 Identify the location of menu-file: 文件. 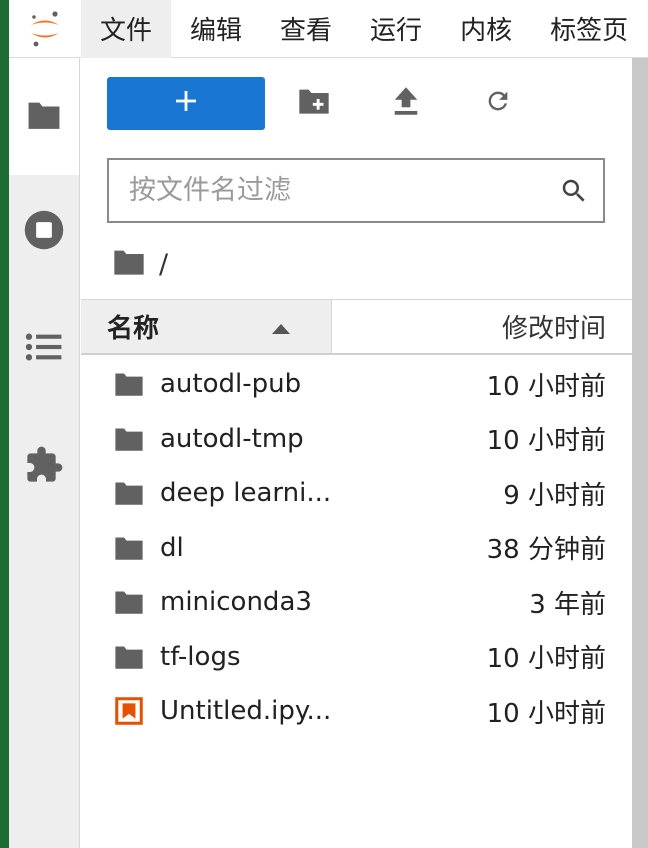
(126, 29).